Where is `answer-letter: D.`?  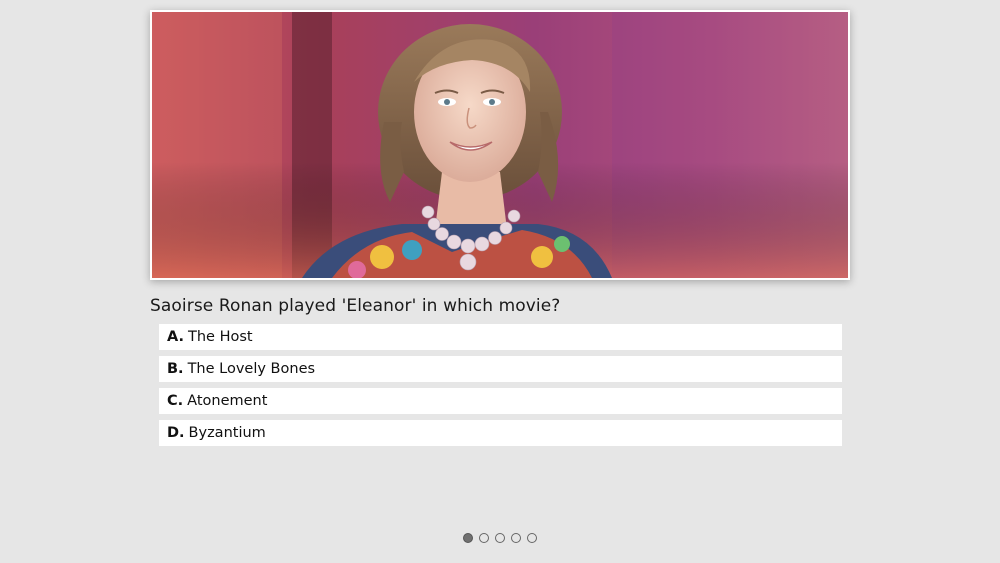
answer-letter: D. is located at coordinates (176, 433).